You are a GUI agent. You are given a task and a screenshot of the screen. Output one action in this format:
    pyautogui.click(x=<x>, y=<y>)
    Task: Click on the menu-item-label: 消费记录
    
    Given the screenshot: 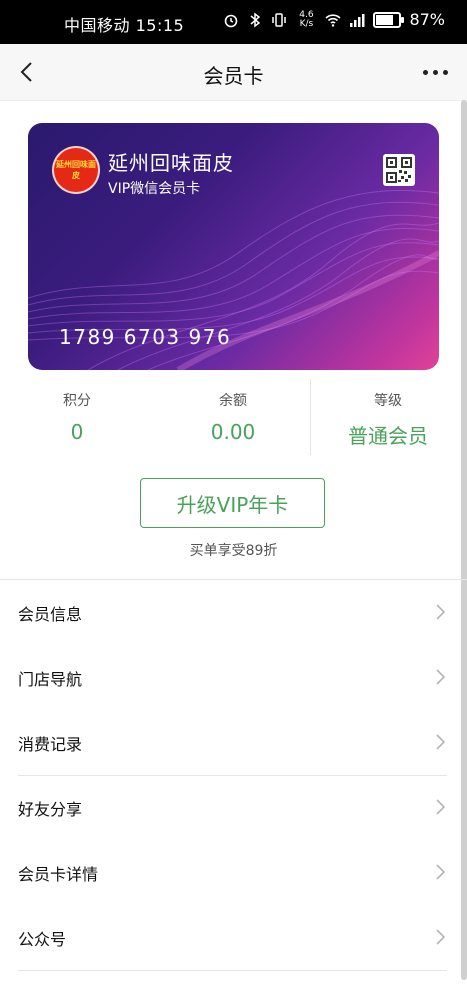 What is the action you would take?
    pyautogui.click(x=50, y=744)
    